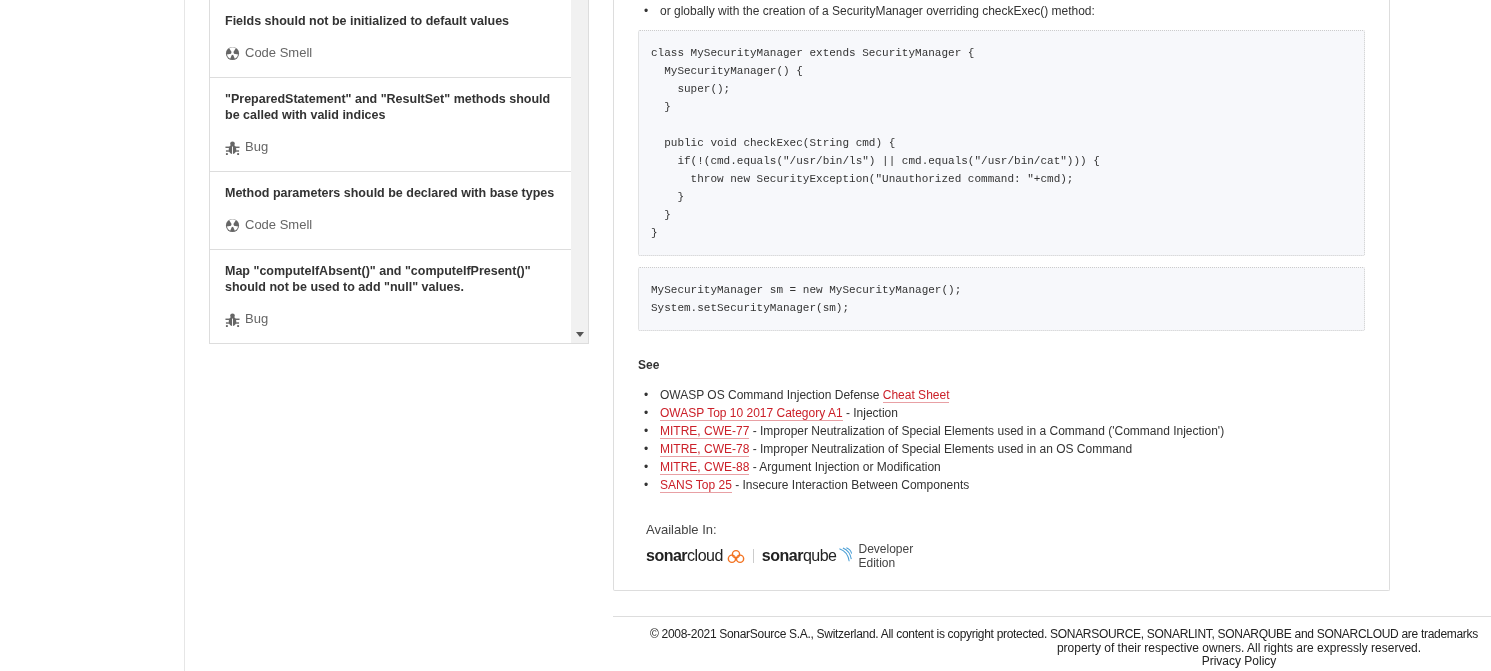 The height and width of the screenshot is (671, 1491). What do you see at coordinates (916, 395) in the screenshot?
I see `reference-link: Cheat Sheet` at bounding box center [916, 395].